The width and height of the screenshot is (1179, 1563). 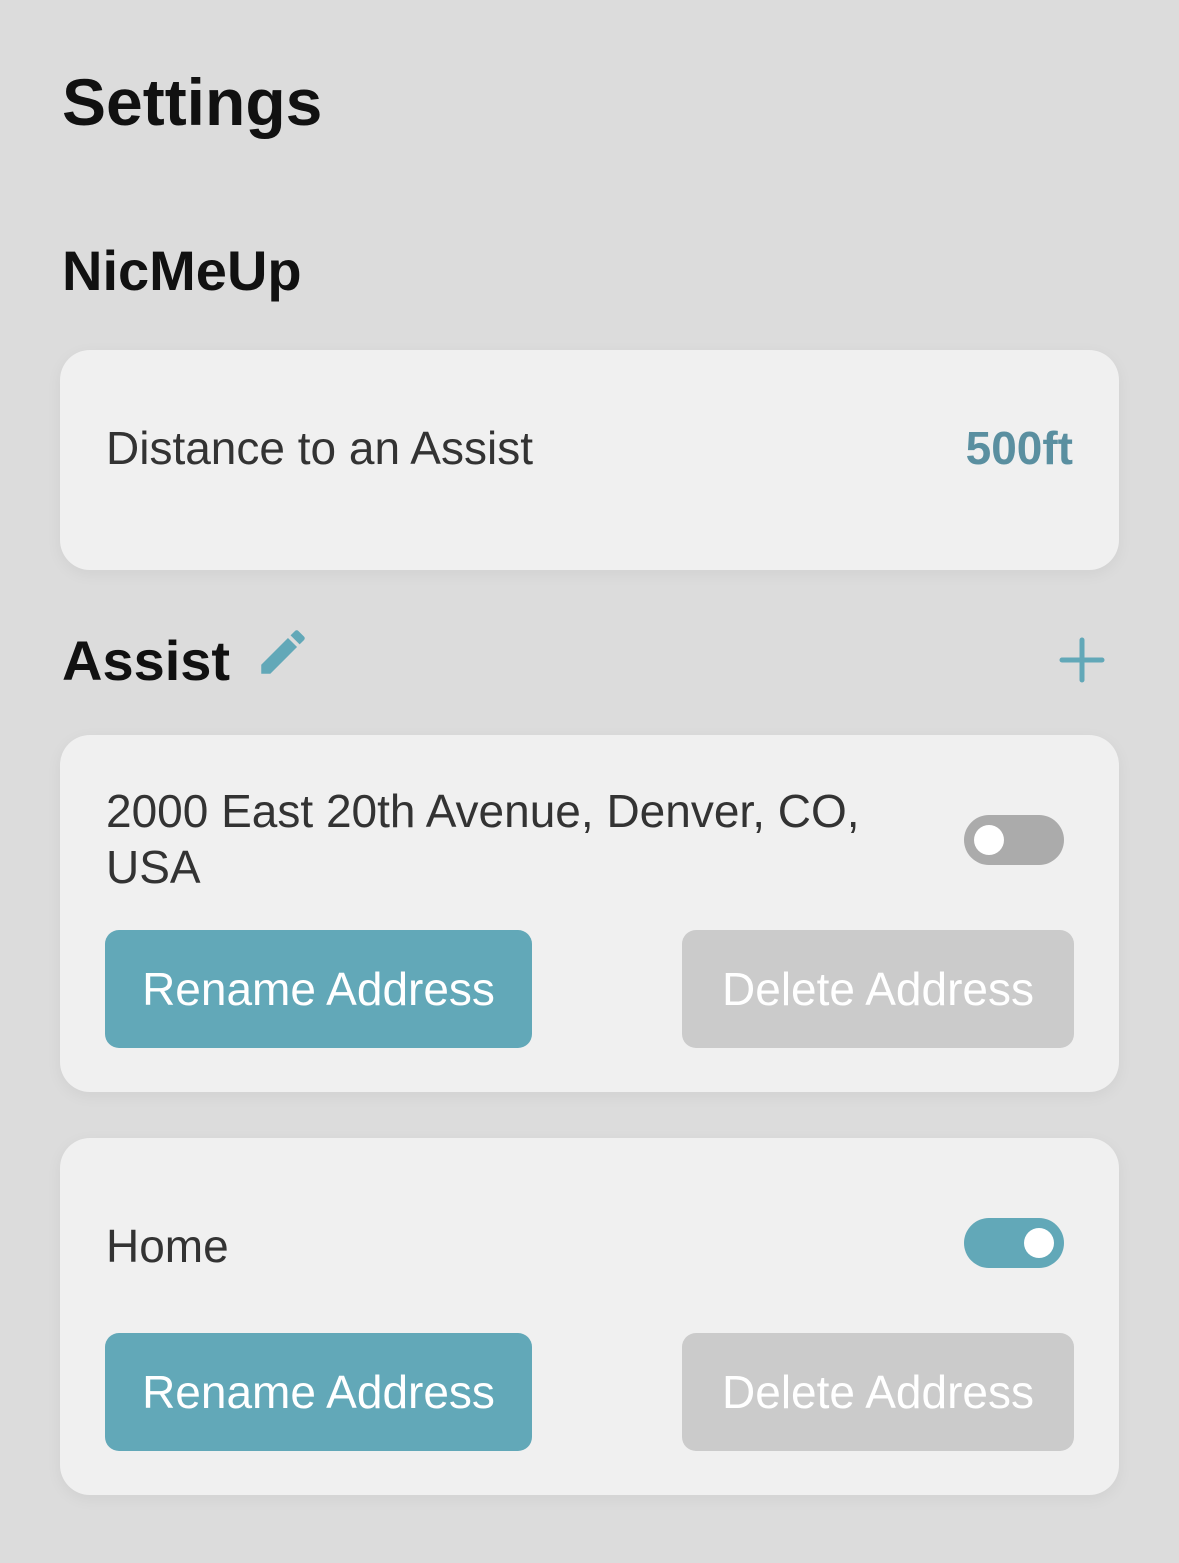 I want to click on distance-value: 500ft, so click(x=1019, y=448).